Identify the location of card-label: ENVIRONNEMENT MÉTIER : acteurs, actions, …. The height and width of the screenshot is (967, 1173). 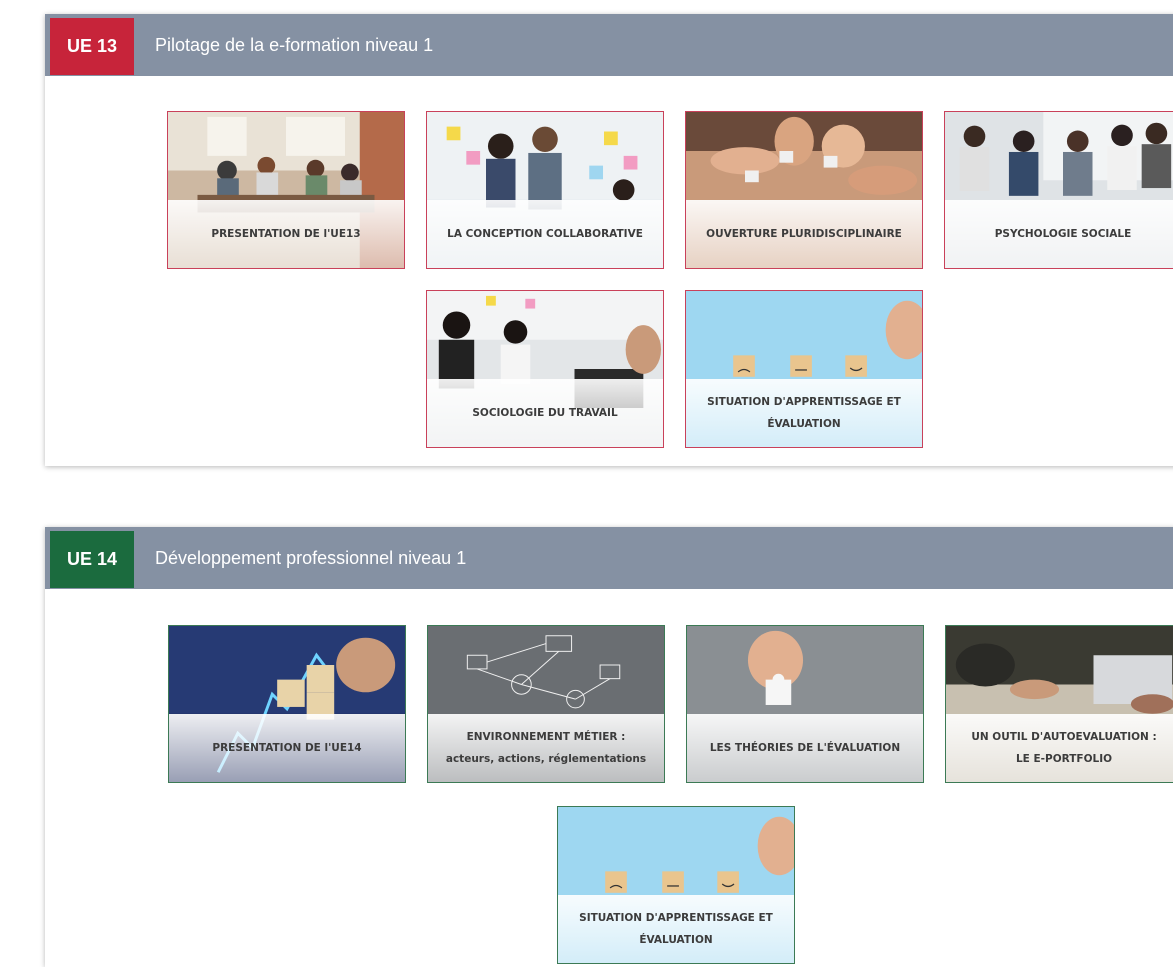
(546, 748).